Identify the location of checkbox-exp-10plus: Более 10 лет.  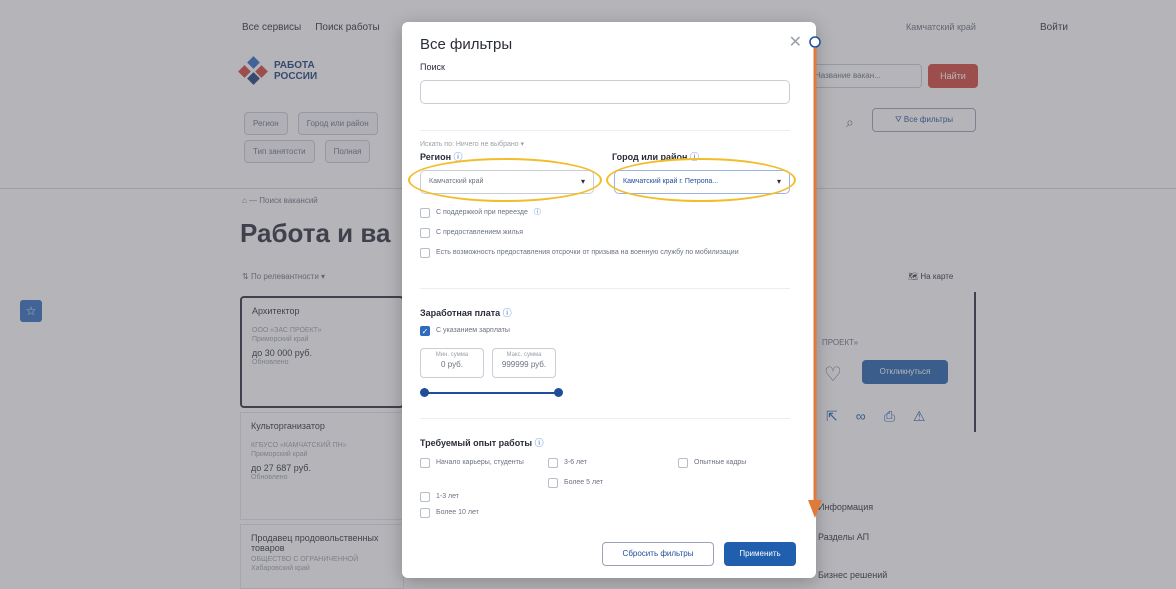
(449, 513).